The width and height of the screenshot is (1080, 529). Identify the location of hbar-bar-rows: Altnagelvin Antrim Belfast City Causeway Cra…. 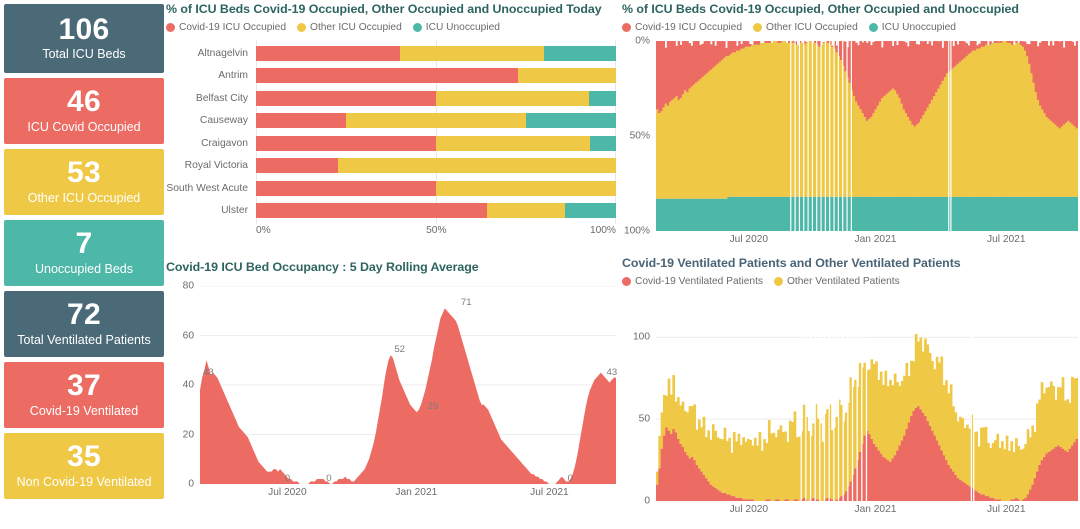
(391, 132).